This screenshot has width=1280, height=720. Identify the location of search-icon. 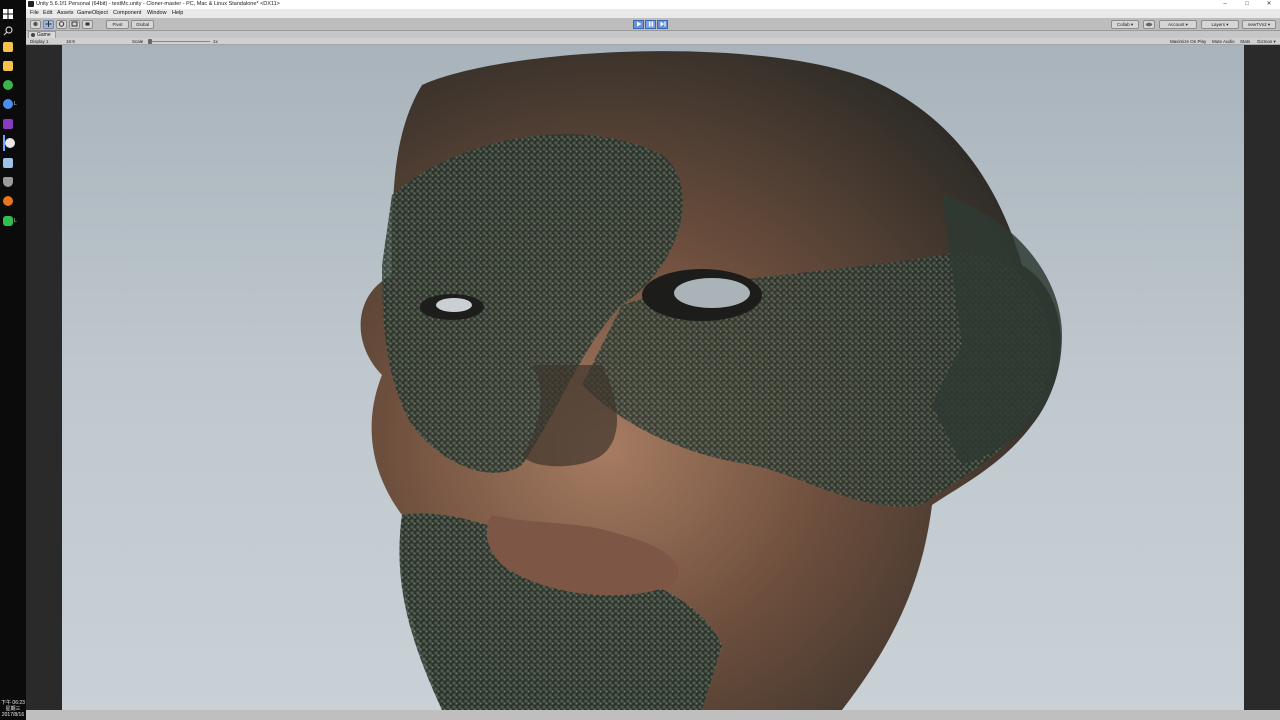
(8, 29).